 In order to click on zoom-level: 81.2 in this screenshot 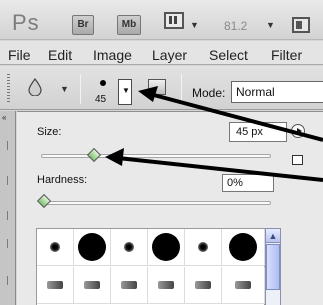, I will do `click(235, 26)`.